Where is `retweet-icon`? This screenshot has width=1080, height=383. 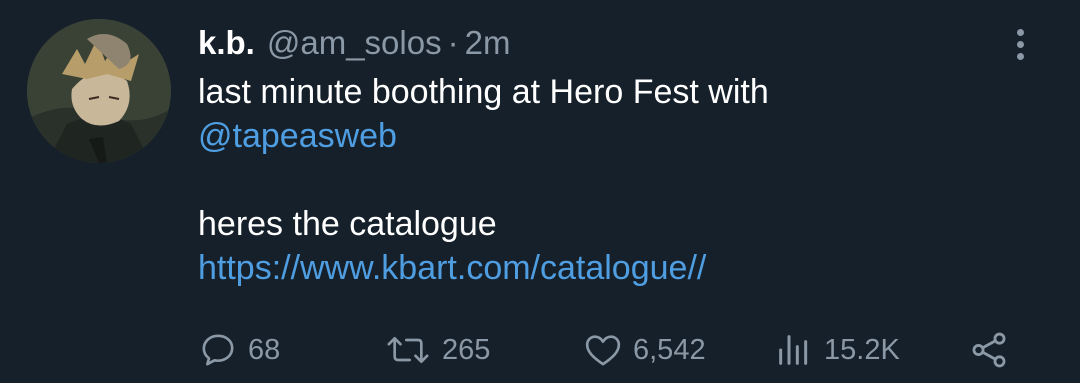
retweet-icon is located at coordinates (408, 350).